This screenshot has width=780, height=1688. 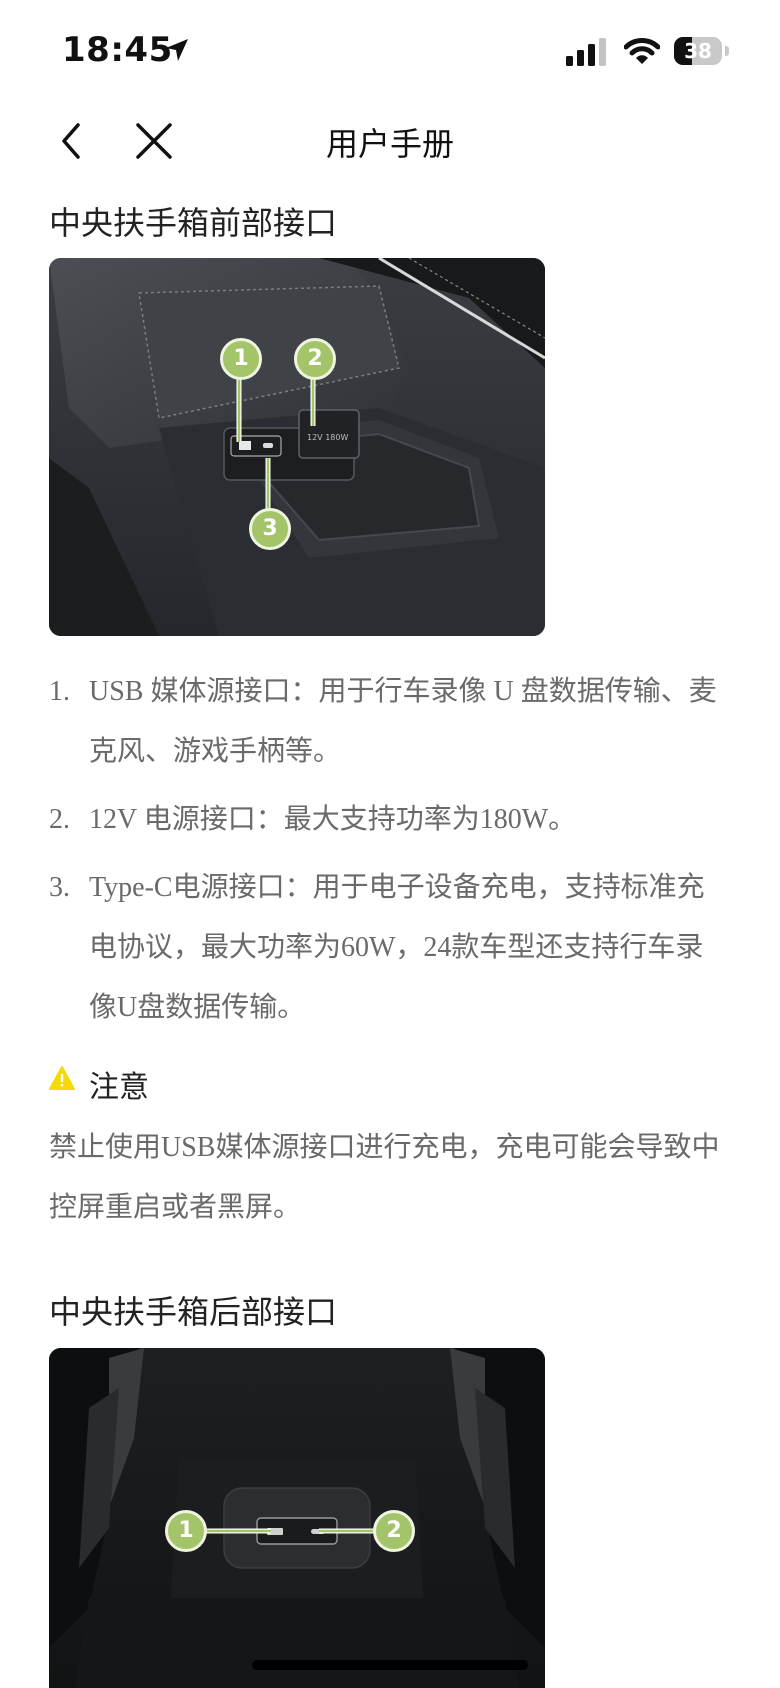 I want to click on callout-2: 2, so click(x=315, y=359).